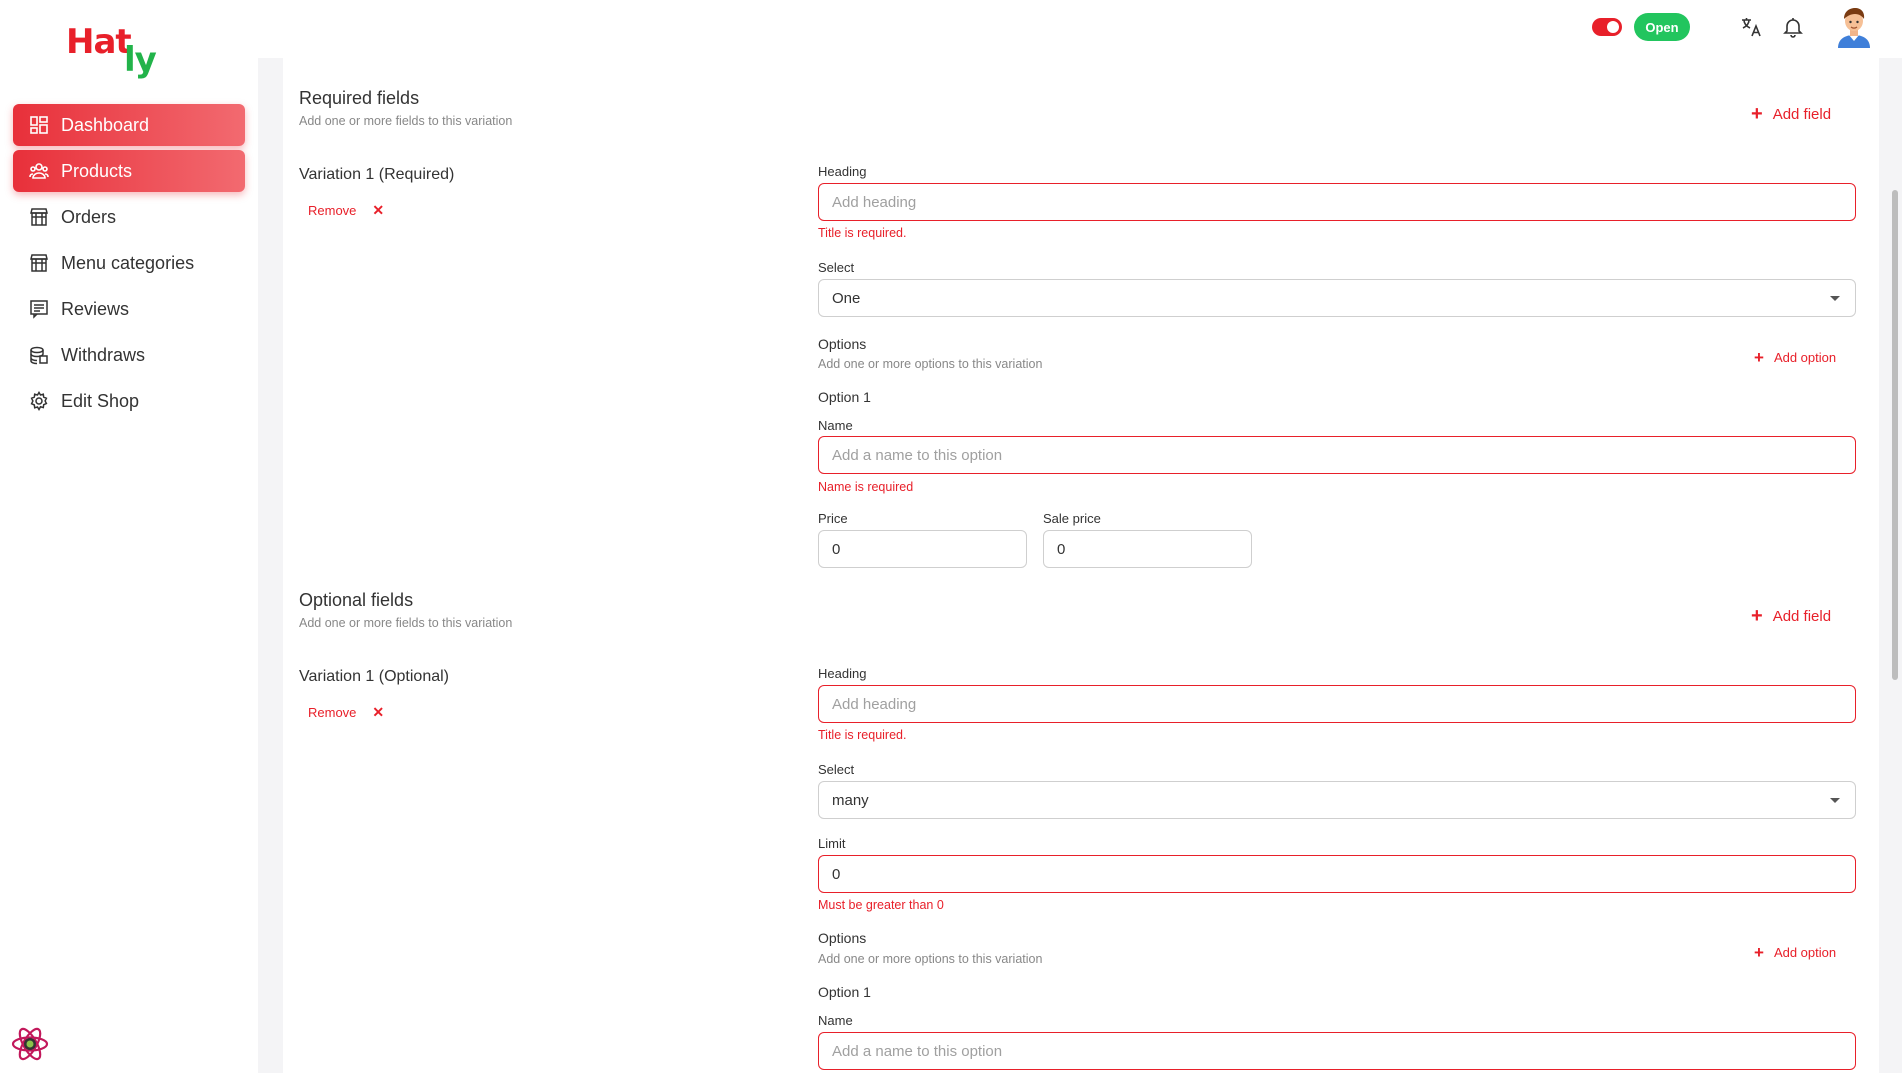 This screenshot has height=1073, width=1902. I want to click on menu-categories-icon, so click(39, 263).